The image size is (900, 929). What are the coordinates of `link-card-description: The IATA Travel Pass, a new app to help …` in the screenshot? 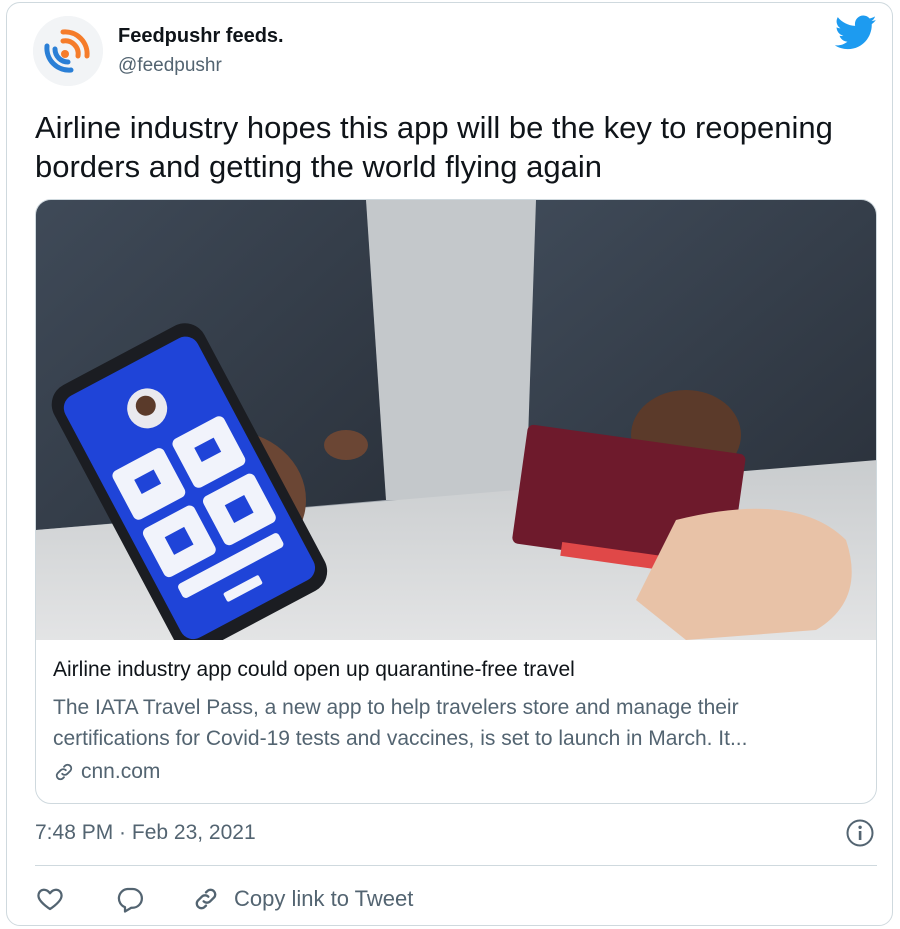 It's located at (400, 723).